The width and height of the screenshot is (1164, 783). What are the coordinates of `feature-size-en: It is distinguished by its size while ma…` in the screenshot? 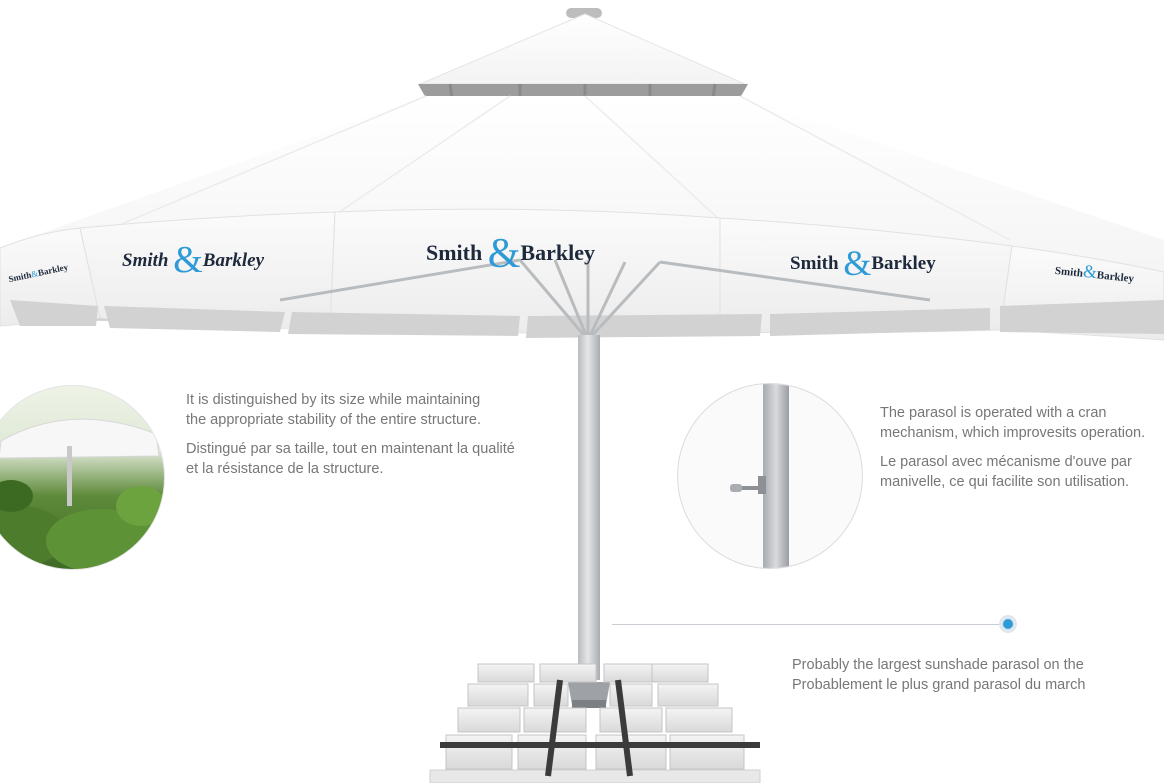 It's located at (333, 410).